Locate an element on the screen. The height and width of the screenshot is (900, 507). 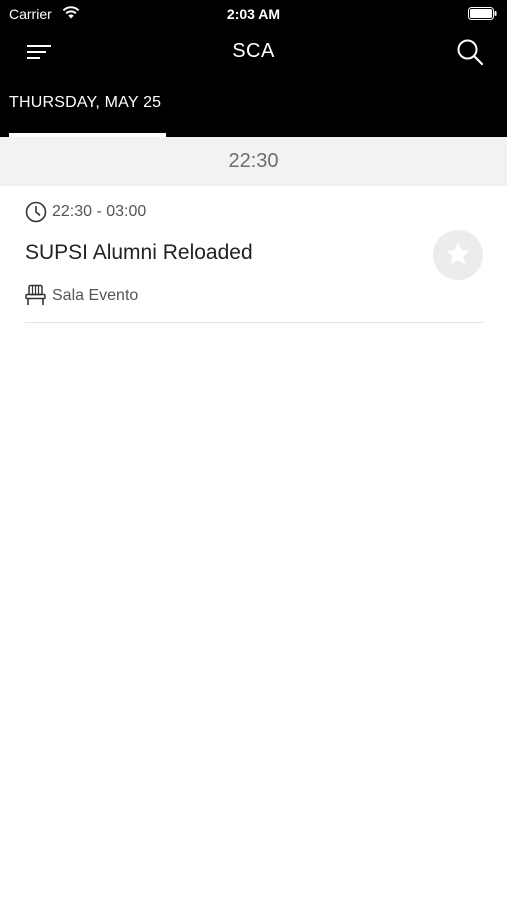
status-bar: Carrier 2:03 AM is located at coordinates (253, 14).